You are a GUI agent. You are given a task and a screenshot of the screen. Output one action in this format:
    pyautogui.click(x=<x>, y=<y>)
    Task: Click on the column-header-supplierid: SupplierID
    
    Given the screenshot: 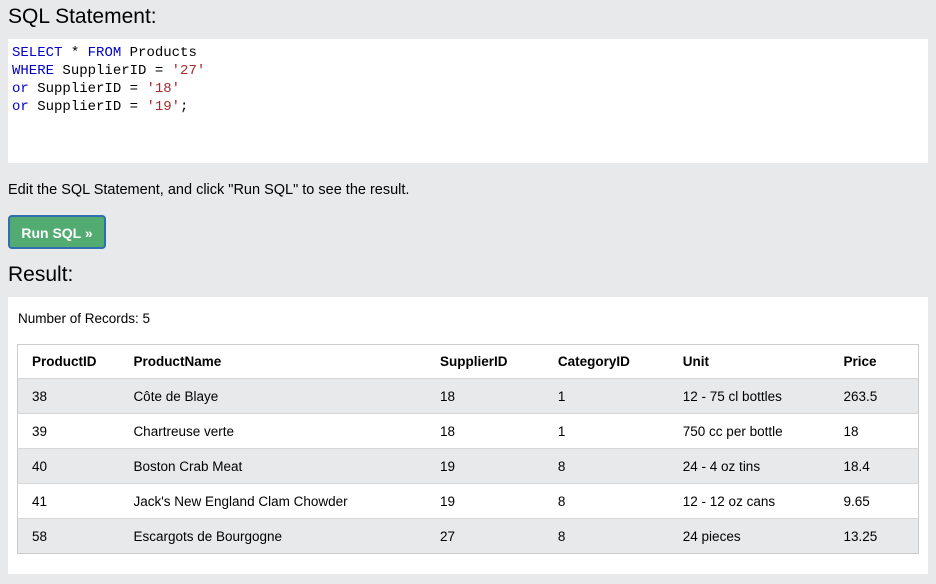 What is the action you would take?
    pyautogui.click(x=484, y=361)
    